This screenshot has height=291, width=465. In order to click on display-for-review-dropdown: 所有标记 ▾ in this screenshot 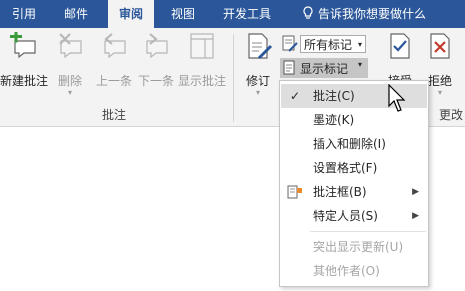, I will do `click(333, 44)`.